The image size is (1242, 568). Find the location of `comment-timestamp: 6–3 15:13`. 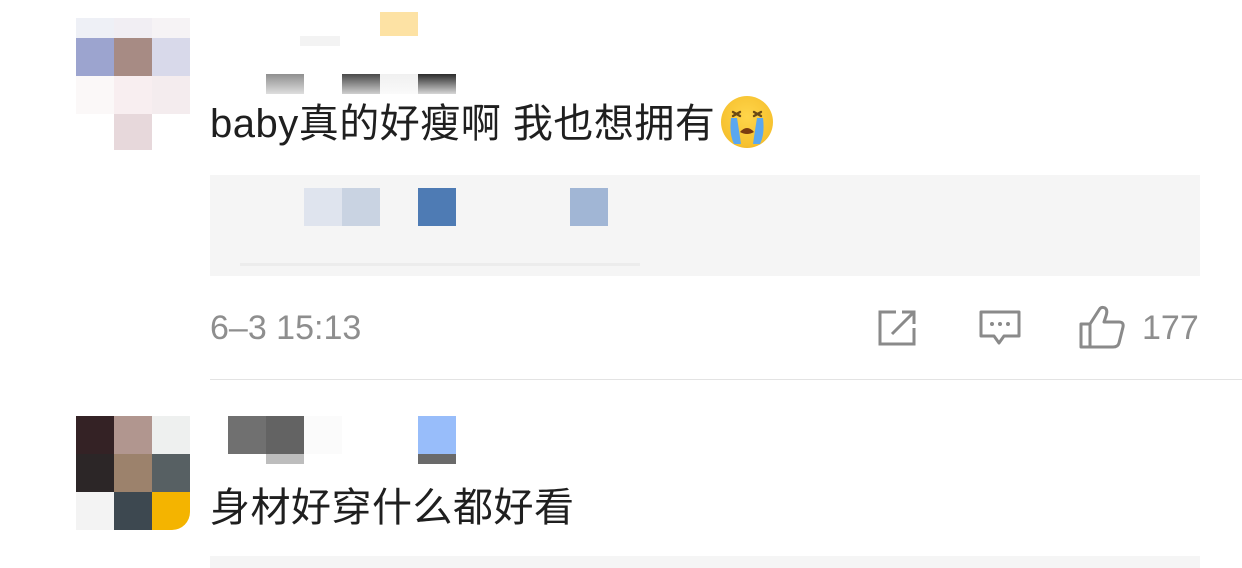

comment-timestamp: 6–3 15:13 is located at coordinates (286, 328).